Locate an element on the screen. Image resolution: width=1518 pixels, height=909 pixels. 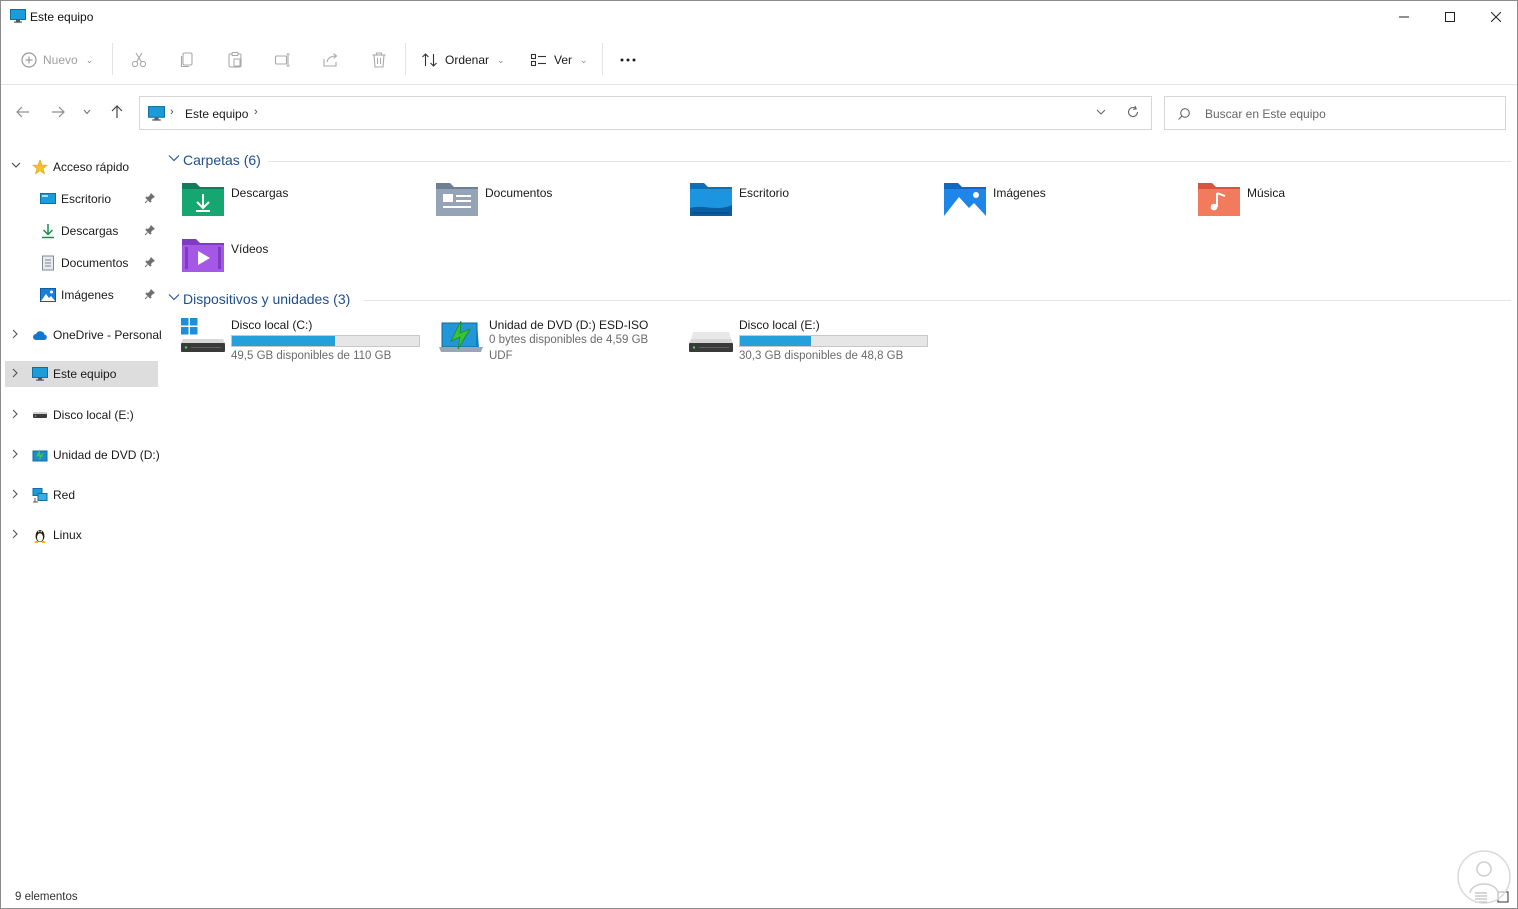
plus-circle-icon is located at coordinates (29, 60).